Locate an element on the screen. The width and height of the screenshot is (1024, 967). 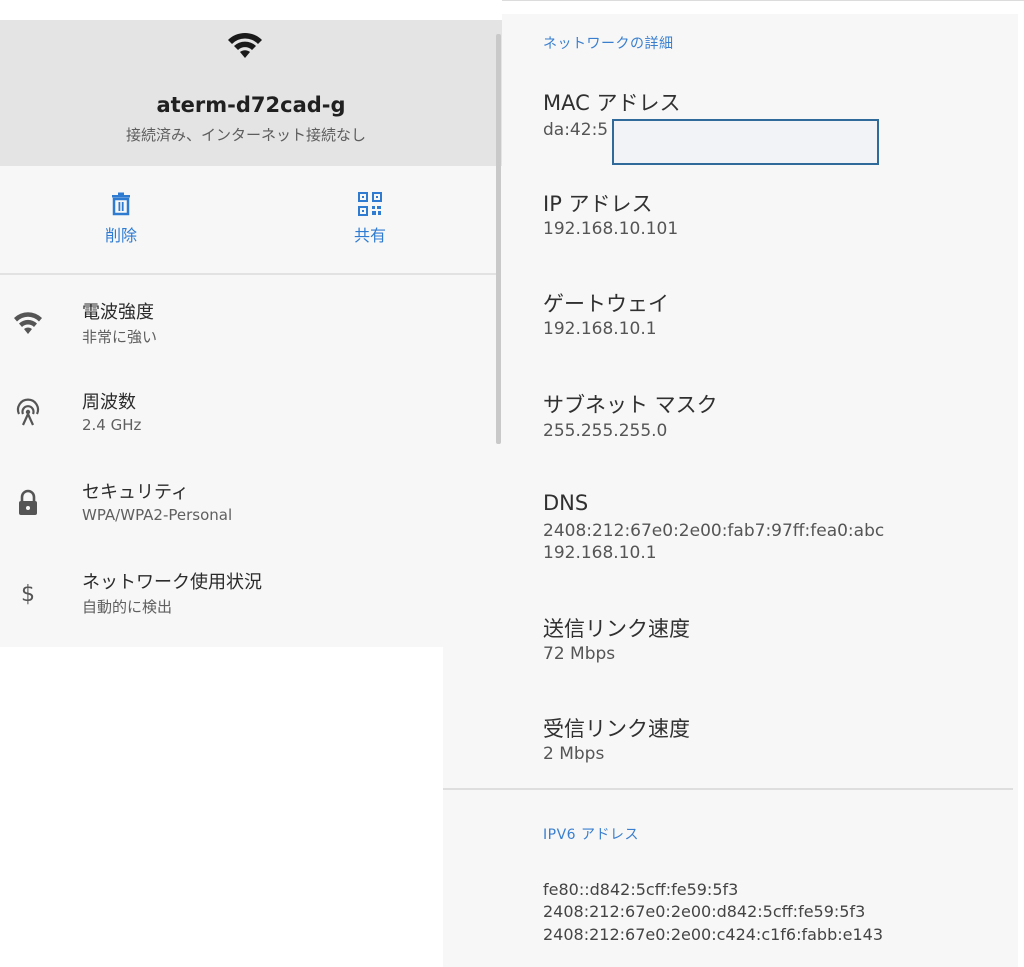
ipv6-heading: IPV6 アドレス is located at coordinates (591, 835).